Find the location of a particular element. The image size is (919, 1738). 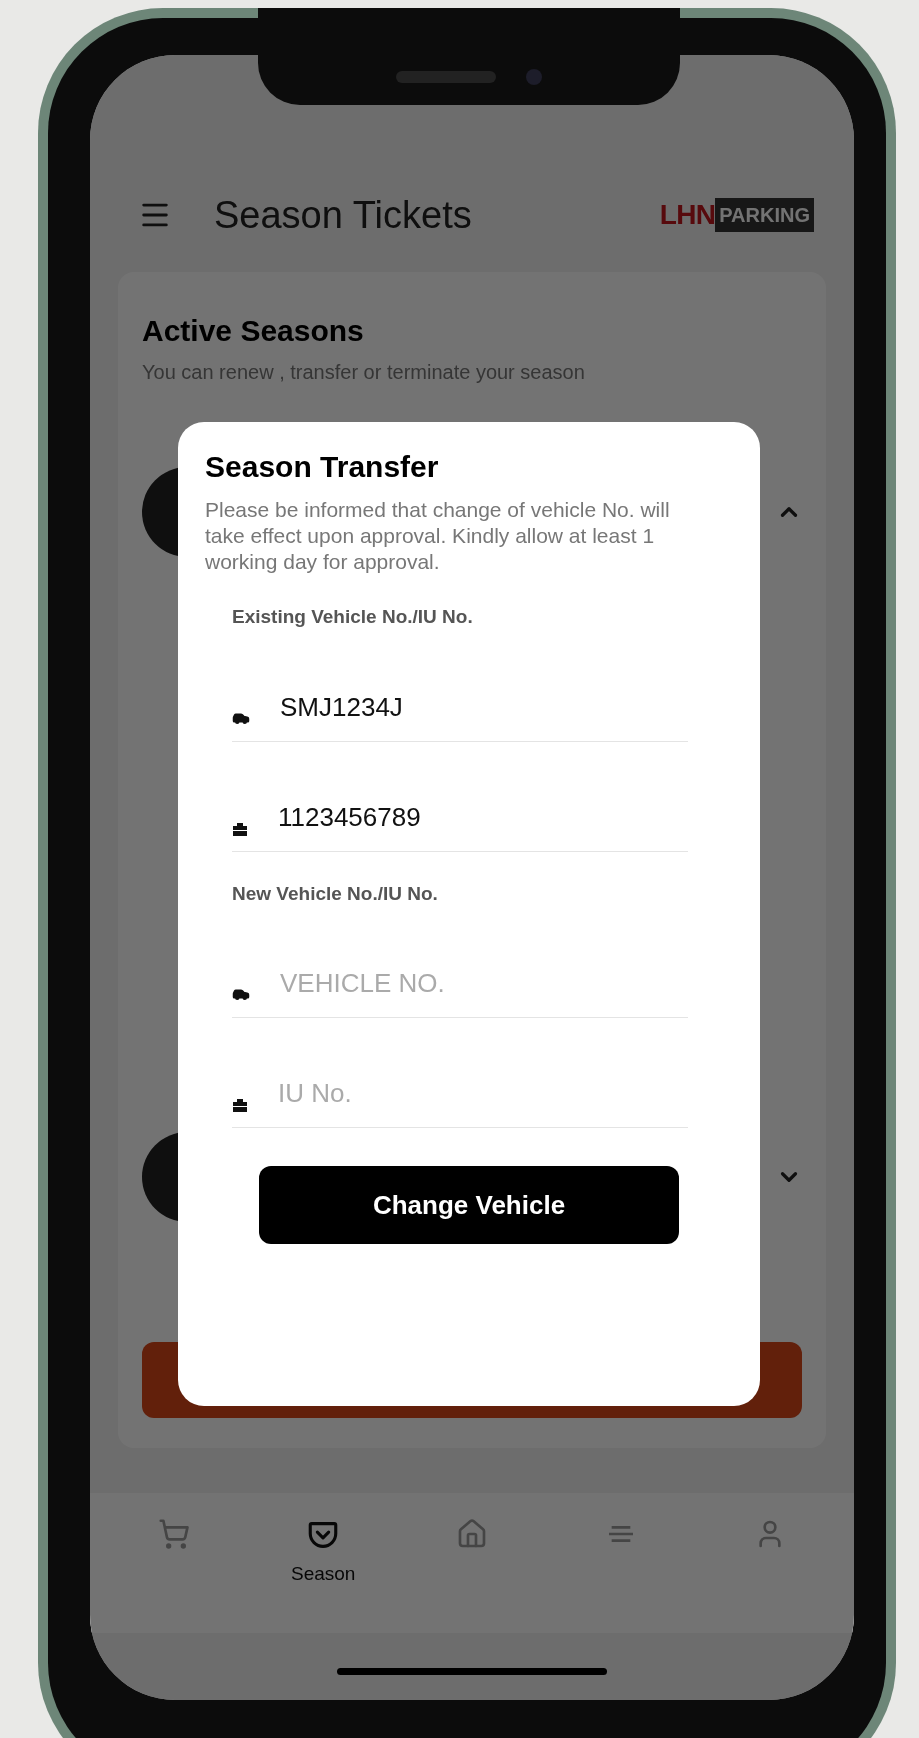

card-subtitle: You can renew , transfer or terminate your season is located at coordinates (364, 372).